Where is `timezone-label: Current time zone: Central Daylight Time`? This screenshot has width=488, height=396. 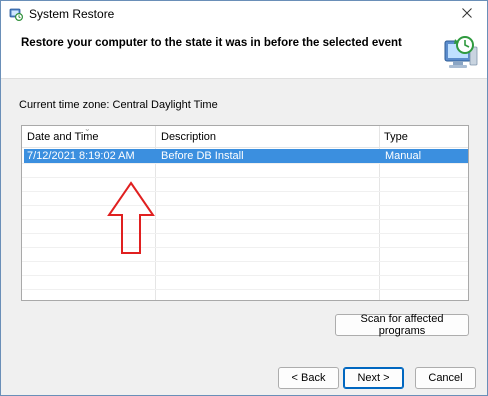 timezone-label: Current time zone: Central Daylight Time is located at coordinates (118, 105).